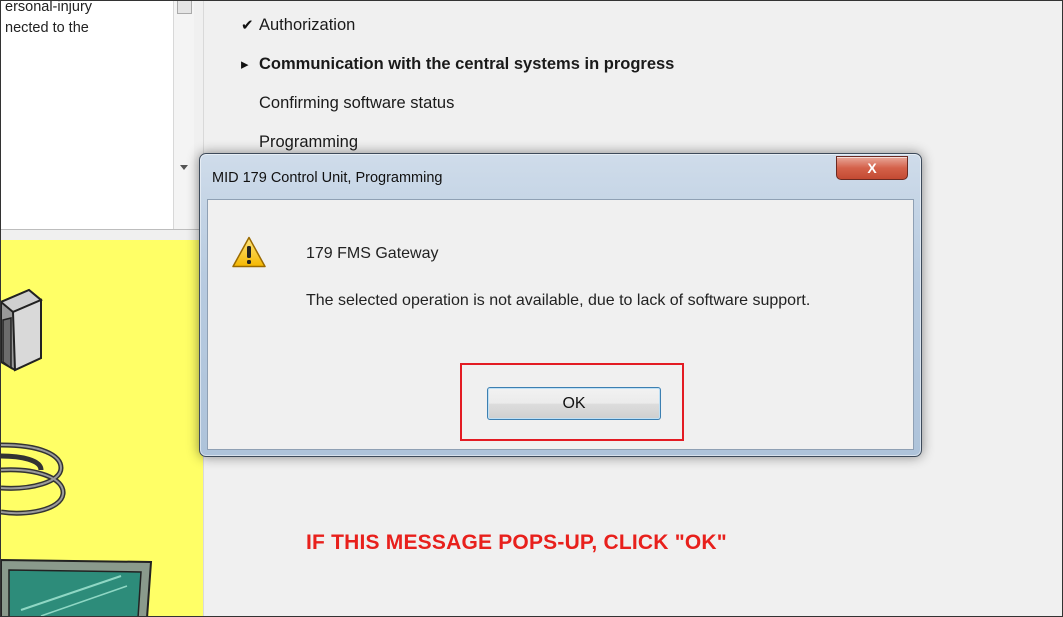 This screenshot has height=617, width=1063. Describe the element at coordinates (77, 587) in the screenshot. I see `laptop-icon` at that location.